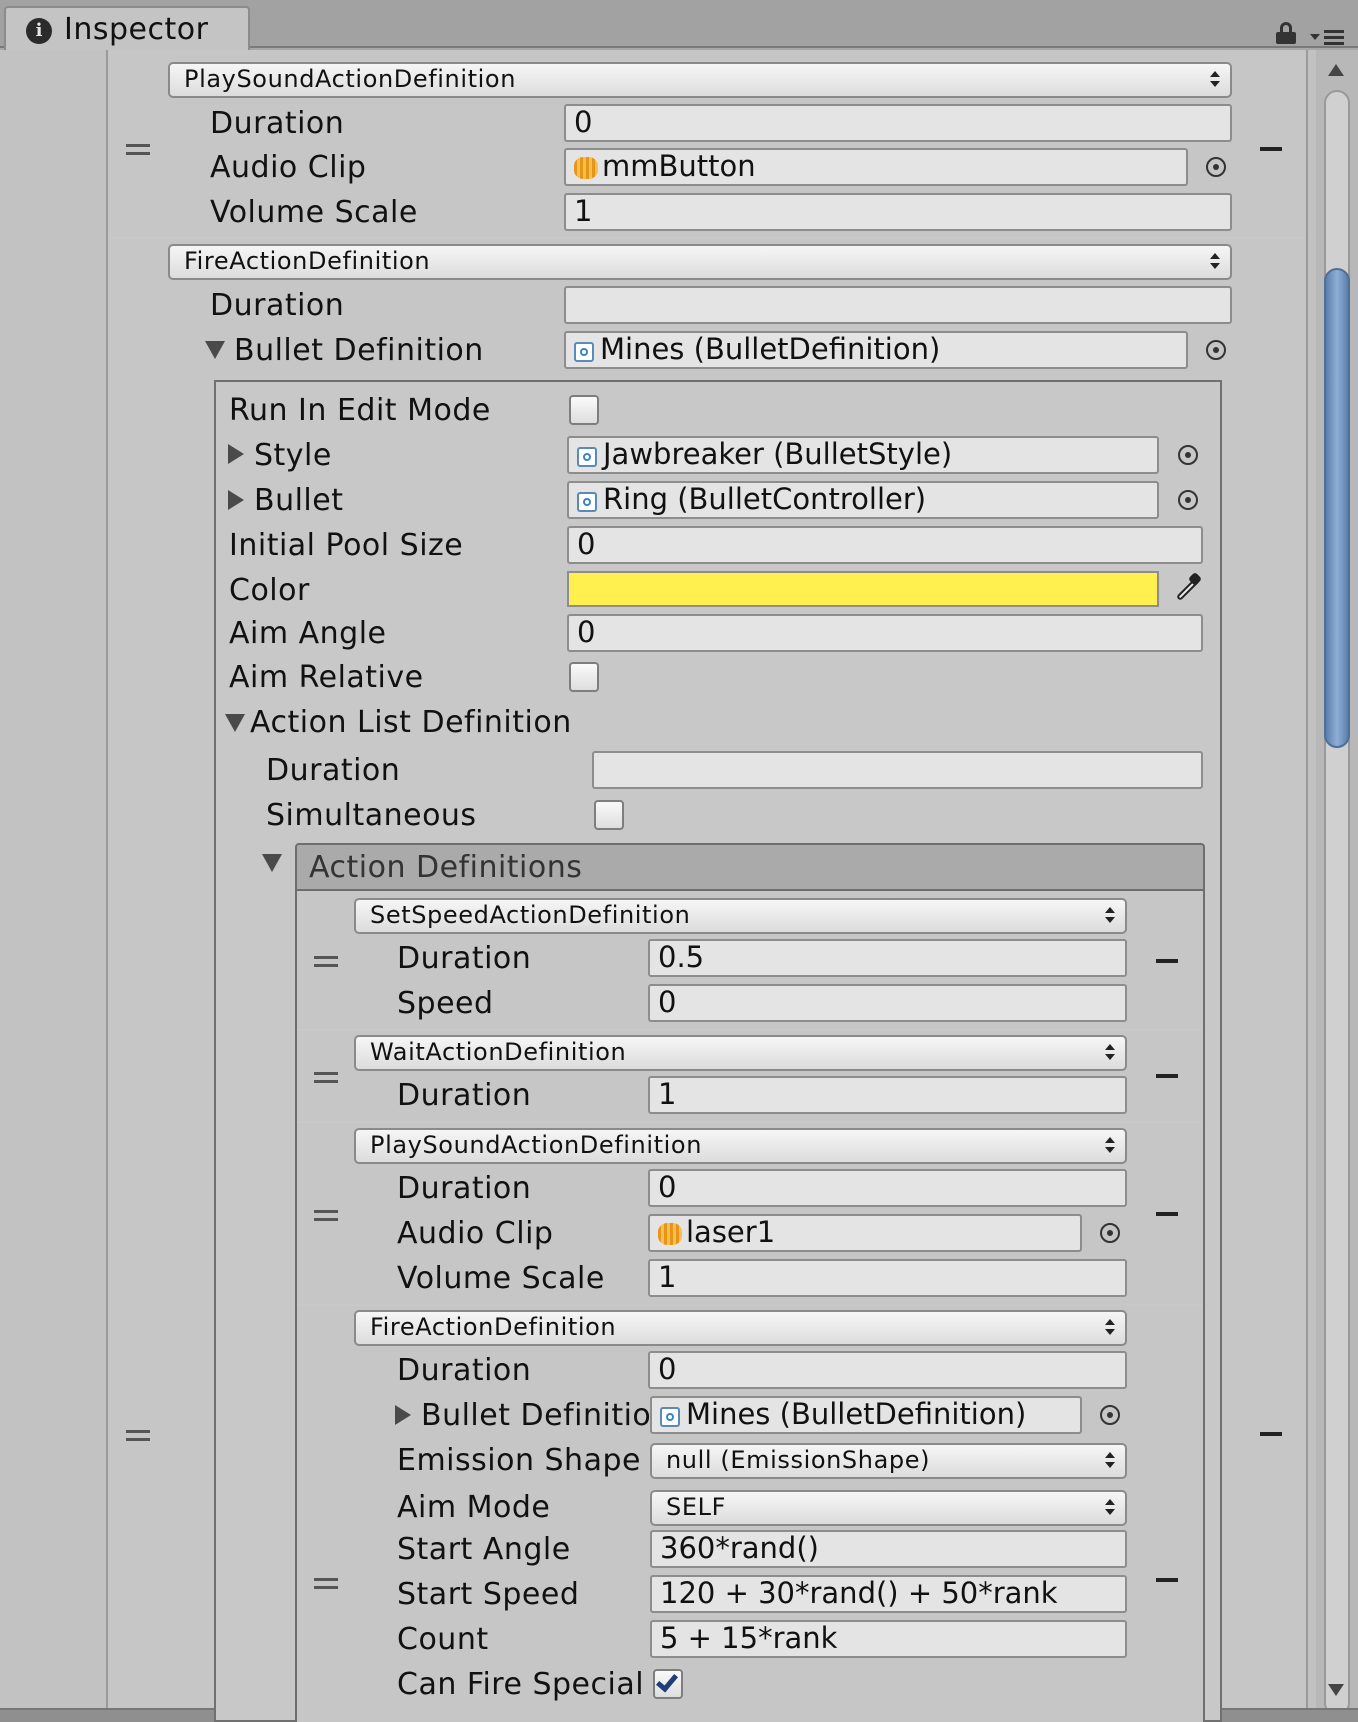 This screenshot has width=1358, height=1722. I want to click on action-type-label: FireActionDefinition, so click(493, 1327).